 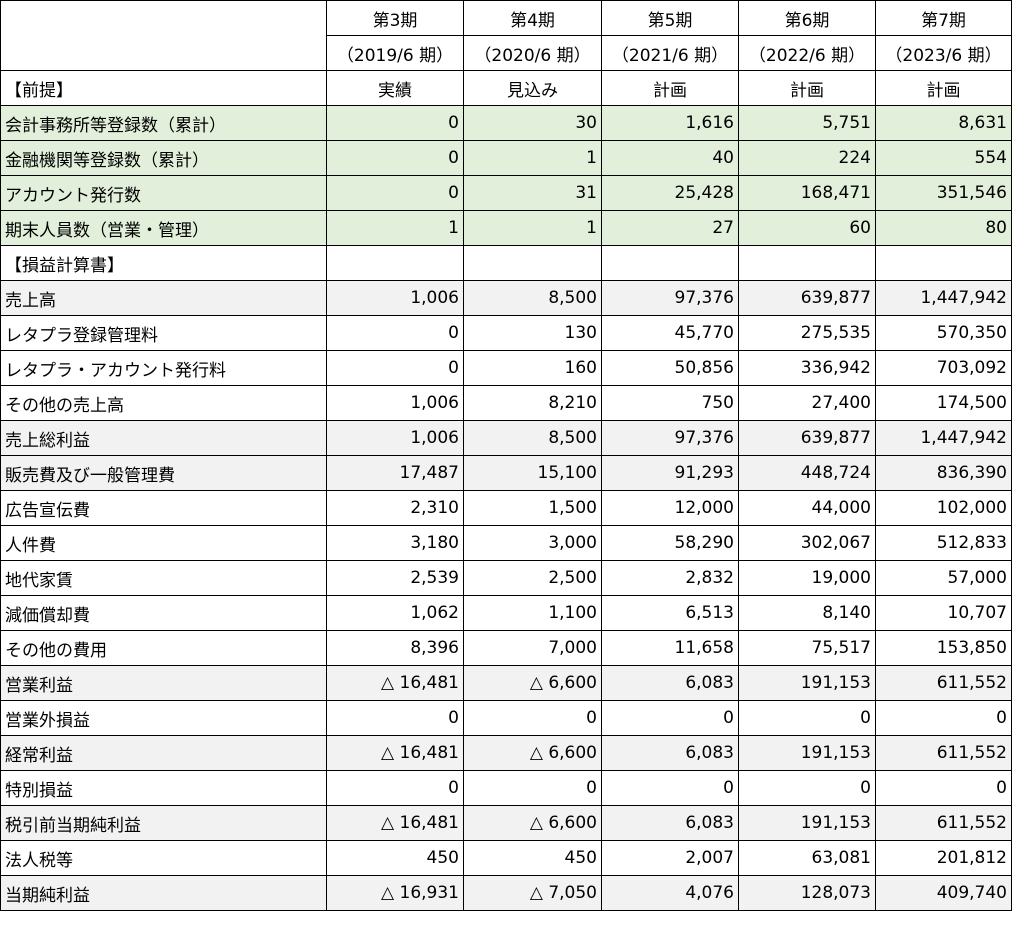 What do you see at coordinates (807, 543) in the screenshot?
I see `cell-value: 302,067` at bounding box center [807, 543].